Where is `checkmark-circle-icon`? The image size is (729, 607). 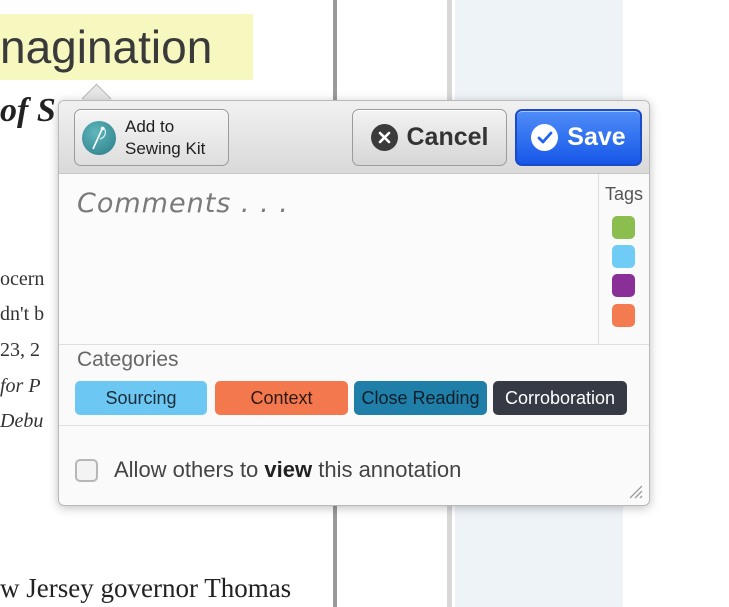 checkmark-circle-icon is located at coordinates (545, 137).